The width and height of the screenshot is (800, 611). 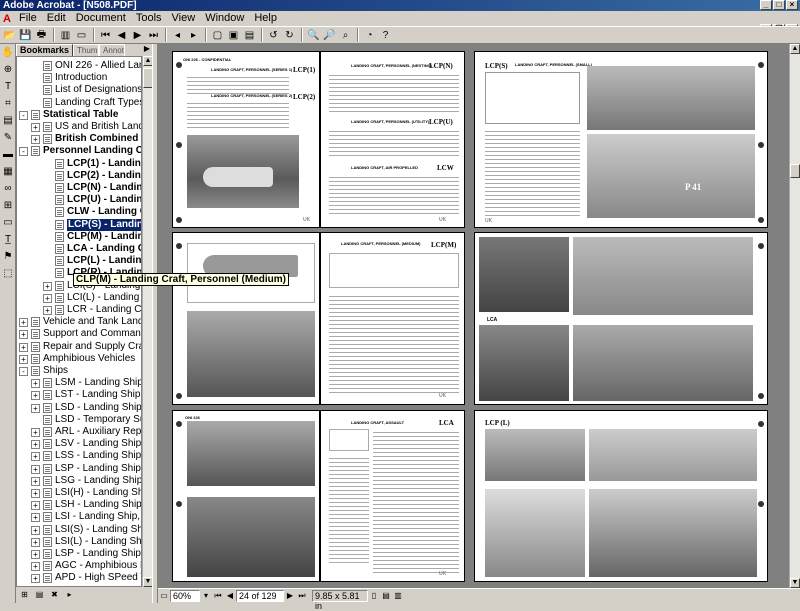 I want to click on print-icon: 🖶, so click(x=41, y=35).